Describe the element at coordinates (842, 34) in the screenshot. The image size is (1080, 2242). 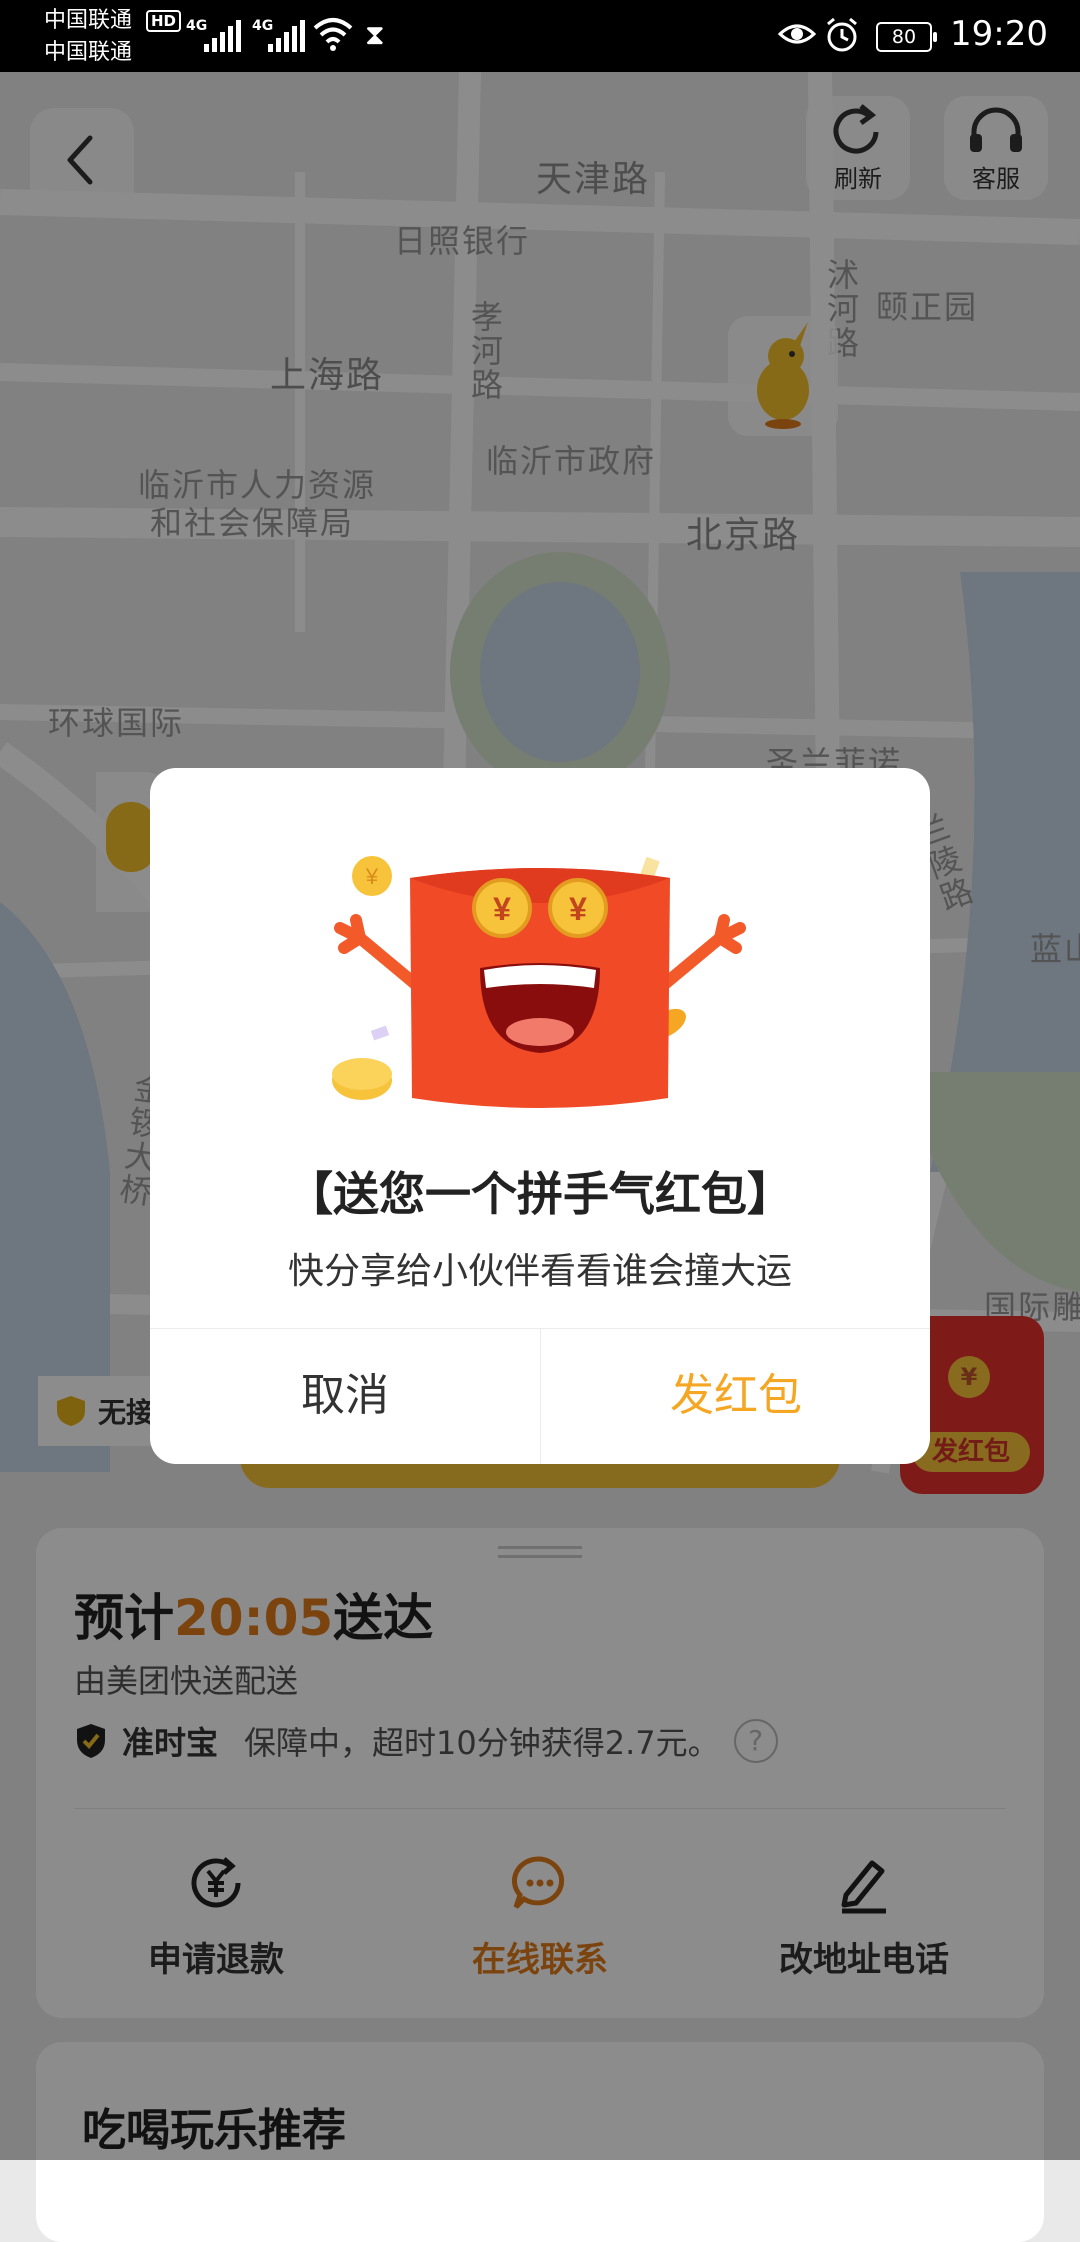
I see `alarm-icon` at that location.